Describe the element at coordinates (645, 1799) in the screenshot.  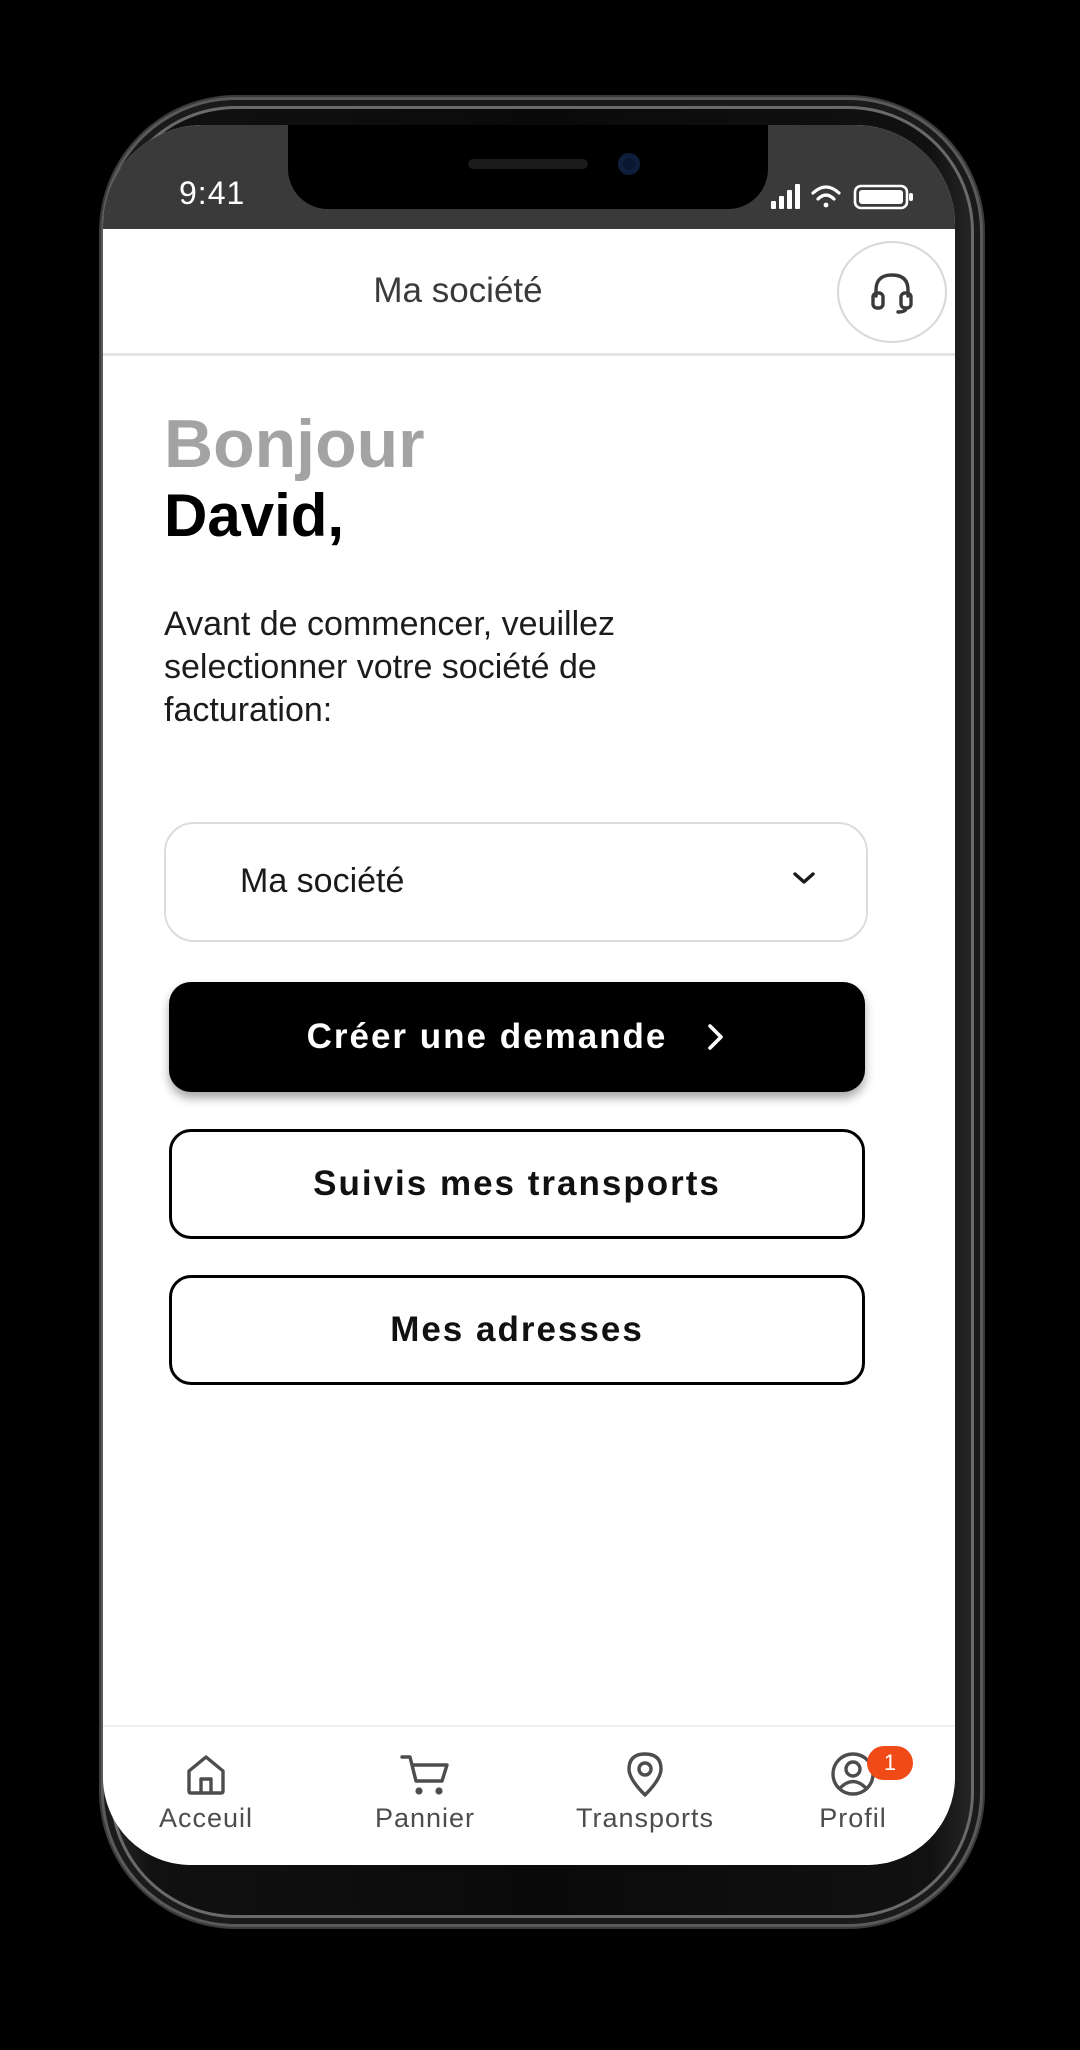
I see `nav-item-transports: Transports` at that location.